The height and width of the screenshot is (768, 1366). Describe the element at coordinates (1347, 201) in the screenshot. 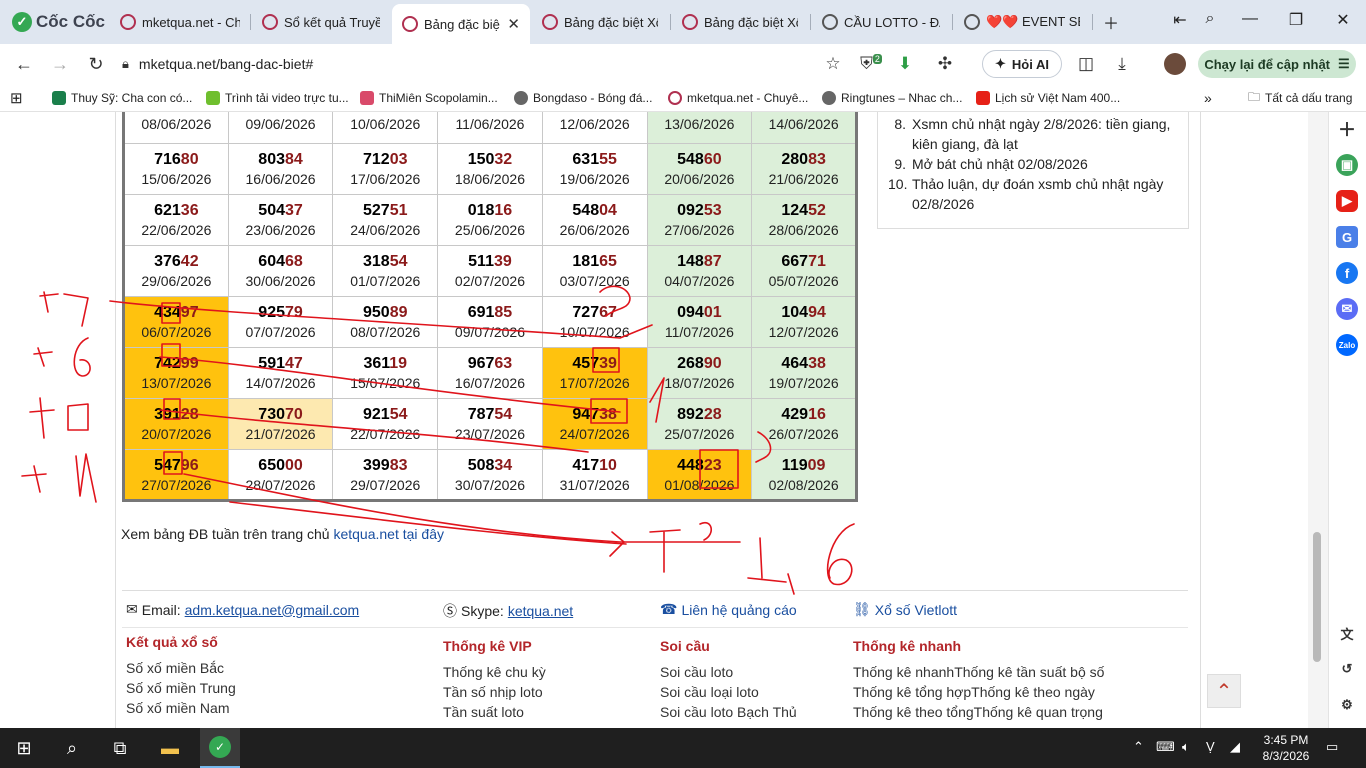

I see `youtube-icon: ▶` at that location.